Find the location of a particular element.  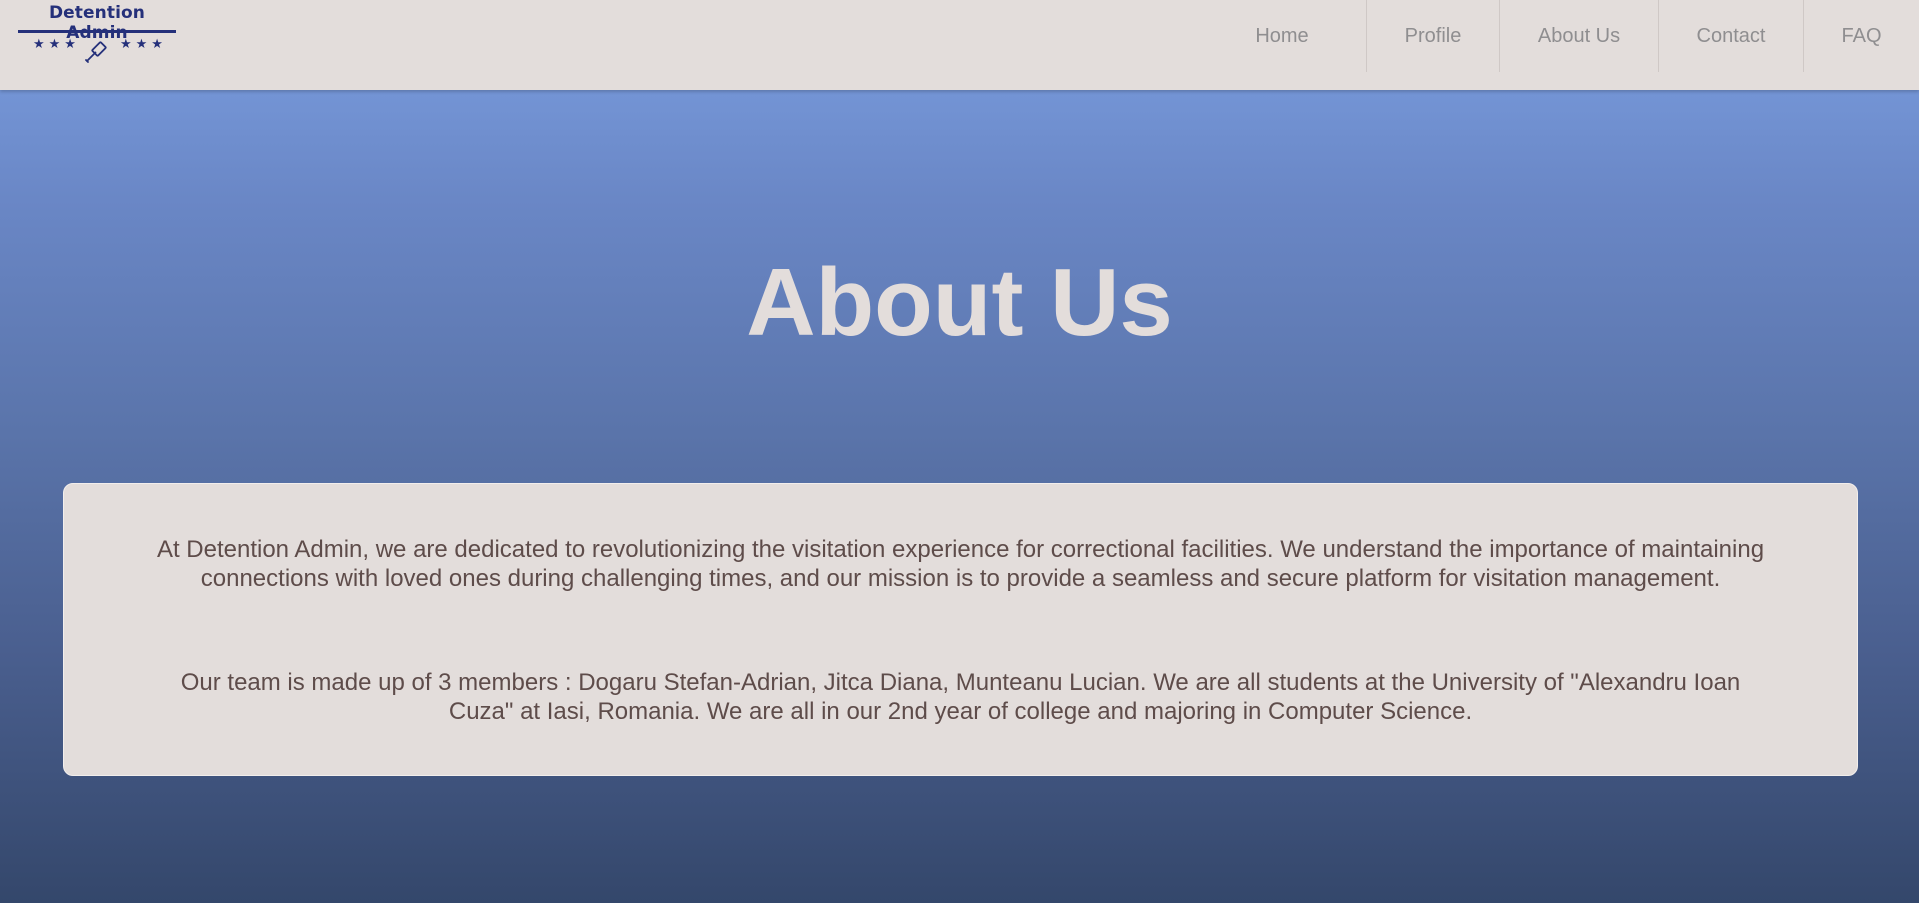

nav-contact: Contact is located at coordinates (1730, 36).